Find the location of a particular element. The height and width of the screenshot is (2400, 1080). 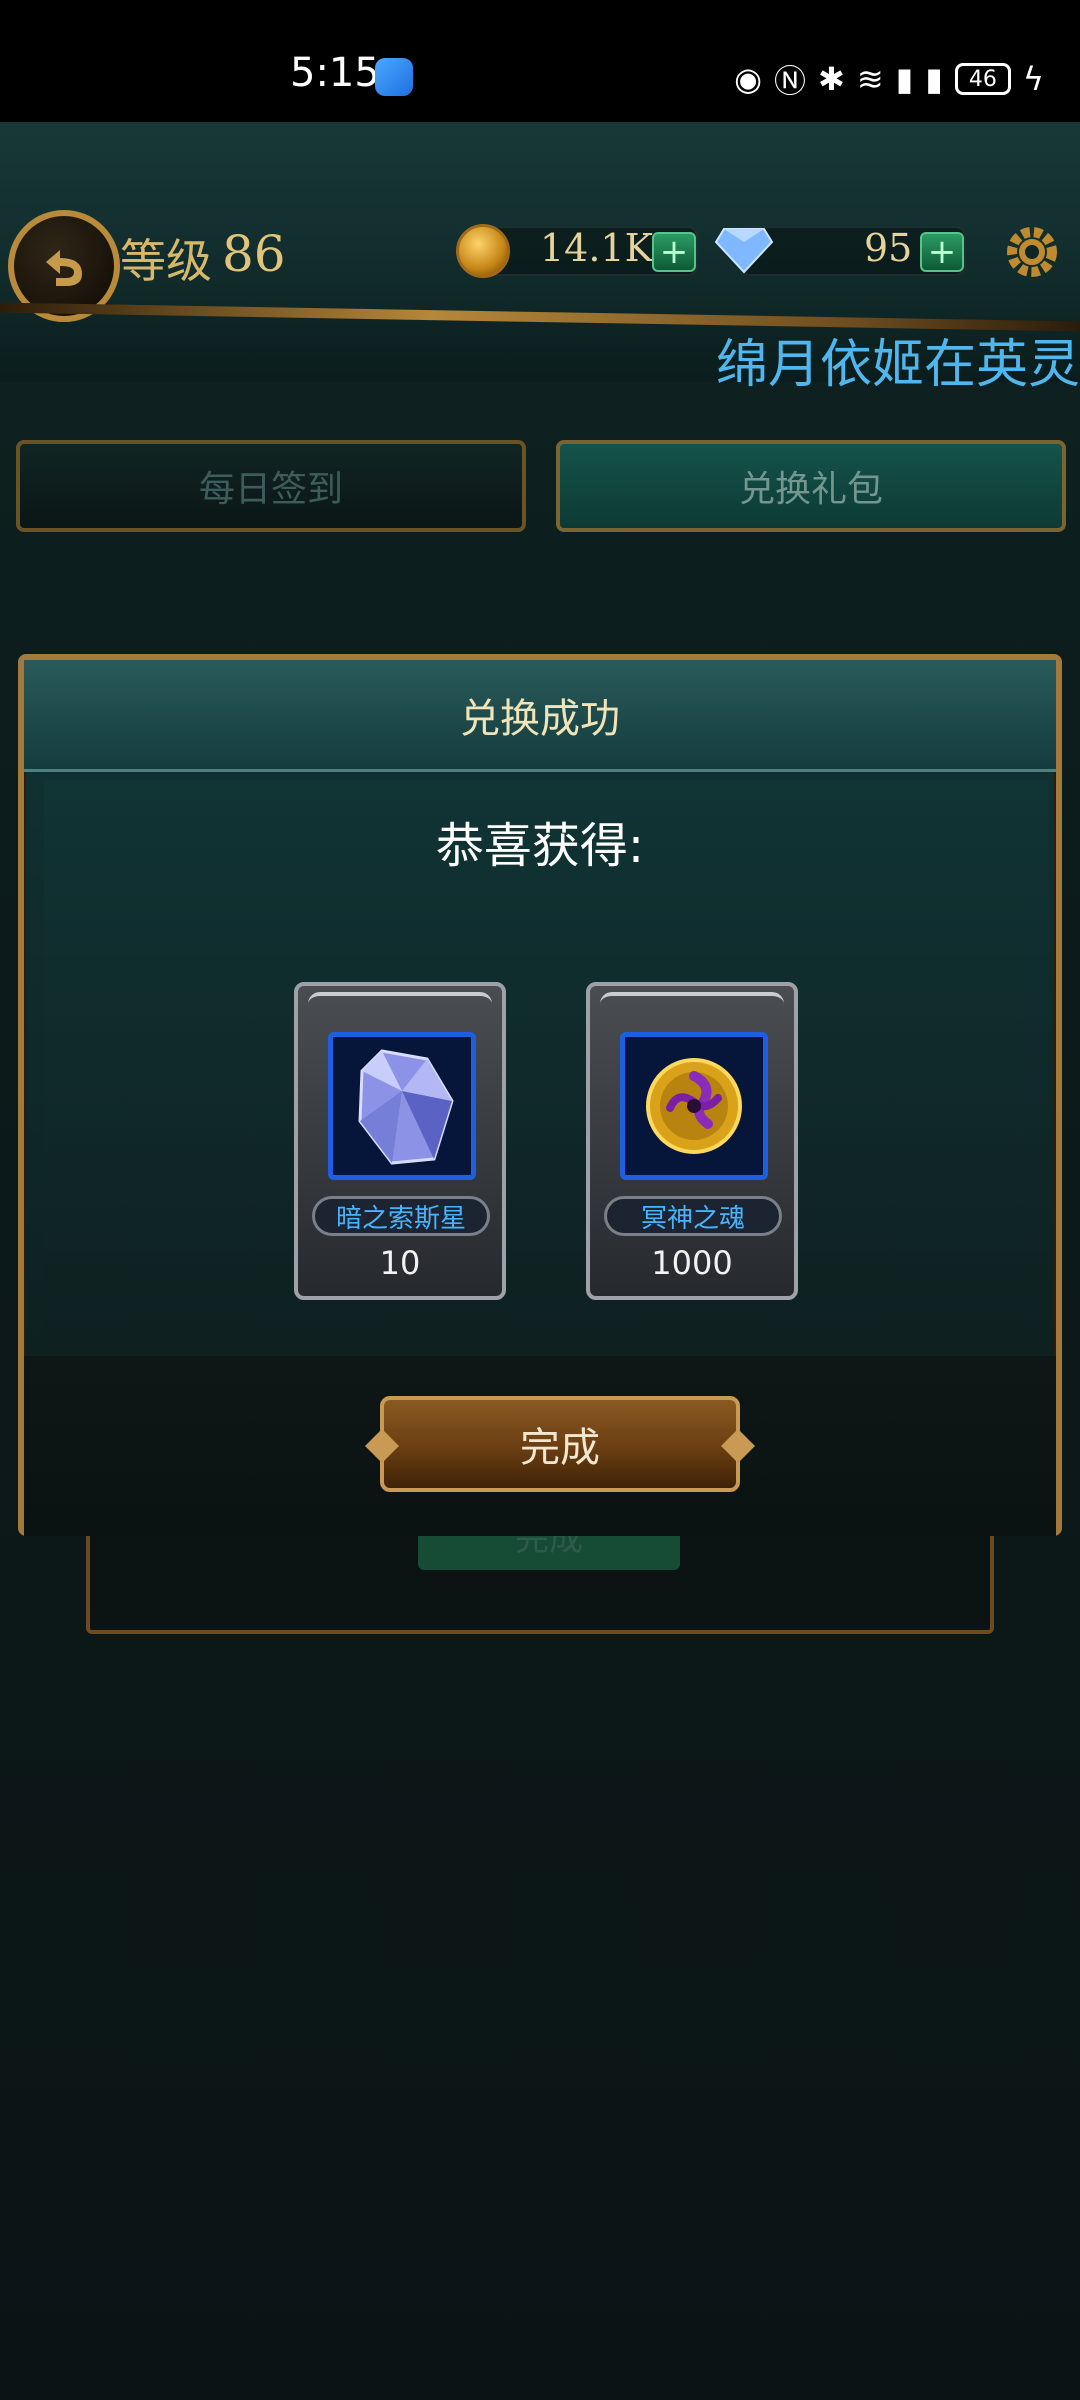

dialog-header: 兑换成功 is located at coordinates (540, 716).